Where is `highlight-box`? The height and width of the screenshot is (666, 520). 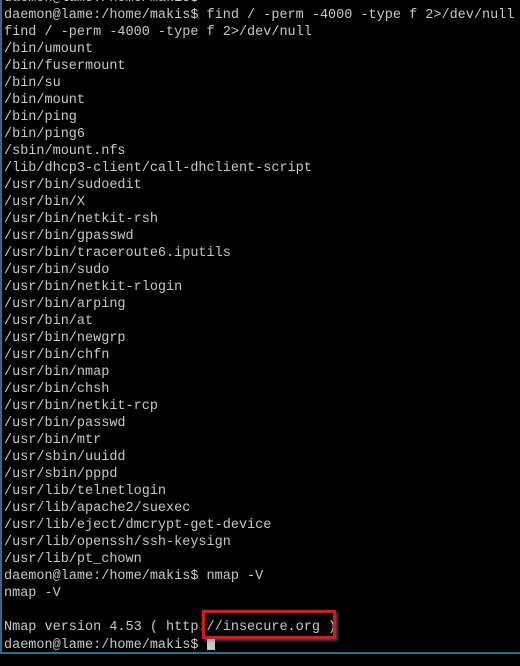 highlight-box is located at coordinates (269, 624).